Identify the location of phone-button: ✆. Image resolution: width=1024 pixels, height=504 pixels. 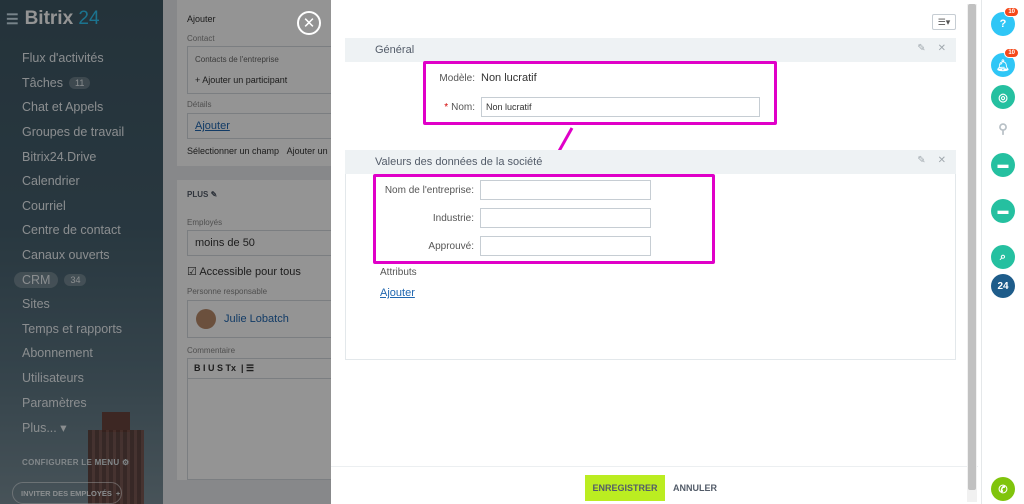
(1003, 489).